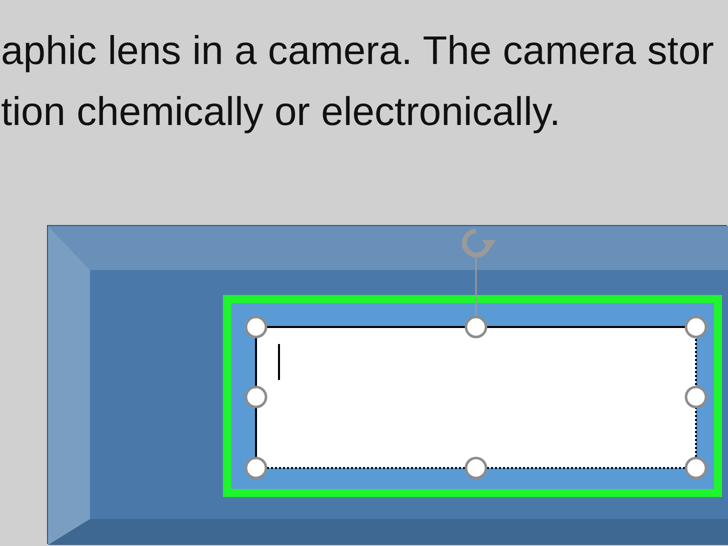 This screenshot has height=546, width=728. Describe the element at coordinates (357, 51) in the screenshot. I see `document-text-line: aphic lens in a camera. The camera stor` at that location.